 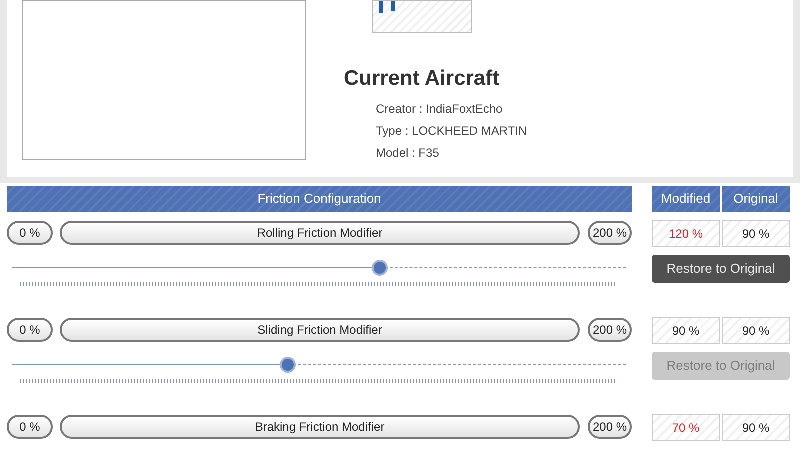 What do you see at coordinates (452, 130) in the screenshot?
I see `detail-text: Type : LOCKHEED MARTIN` at bounding box center [452, 130].